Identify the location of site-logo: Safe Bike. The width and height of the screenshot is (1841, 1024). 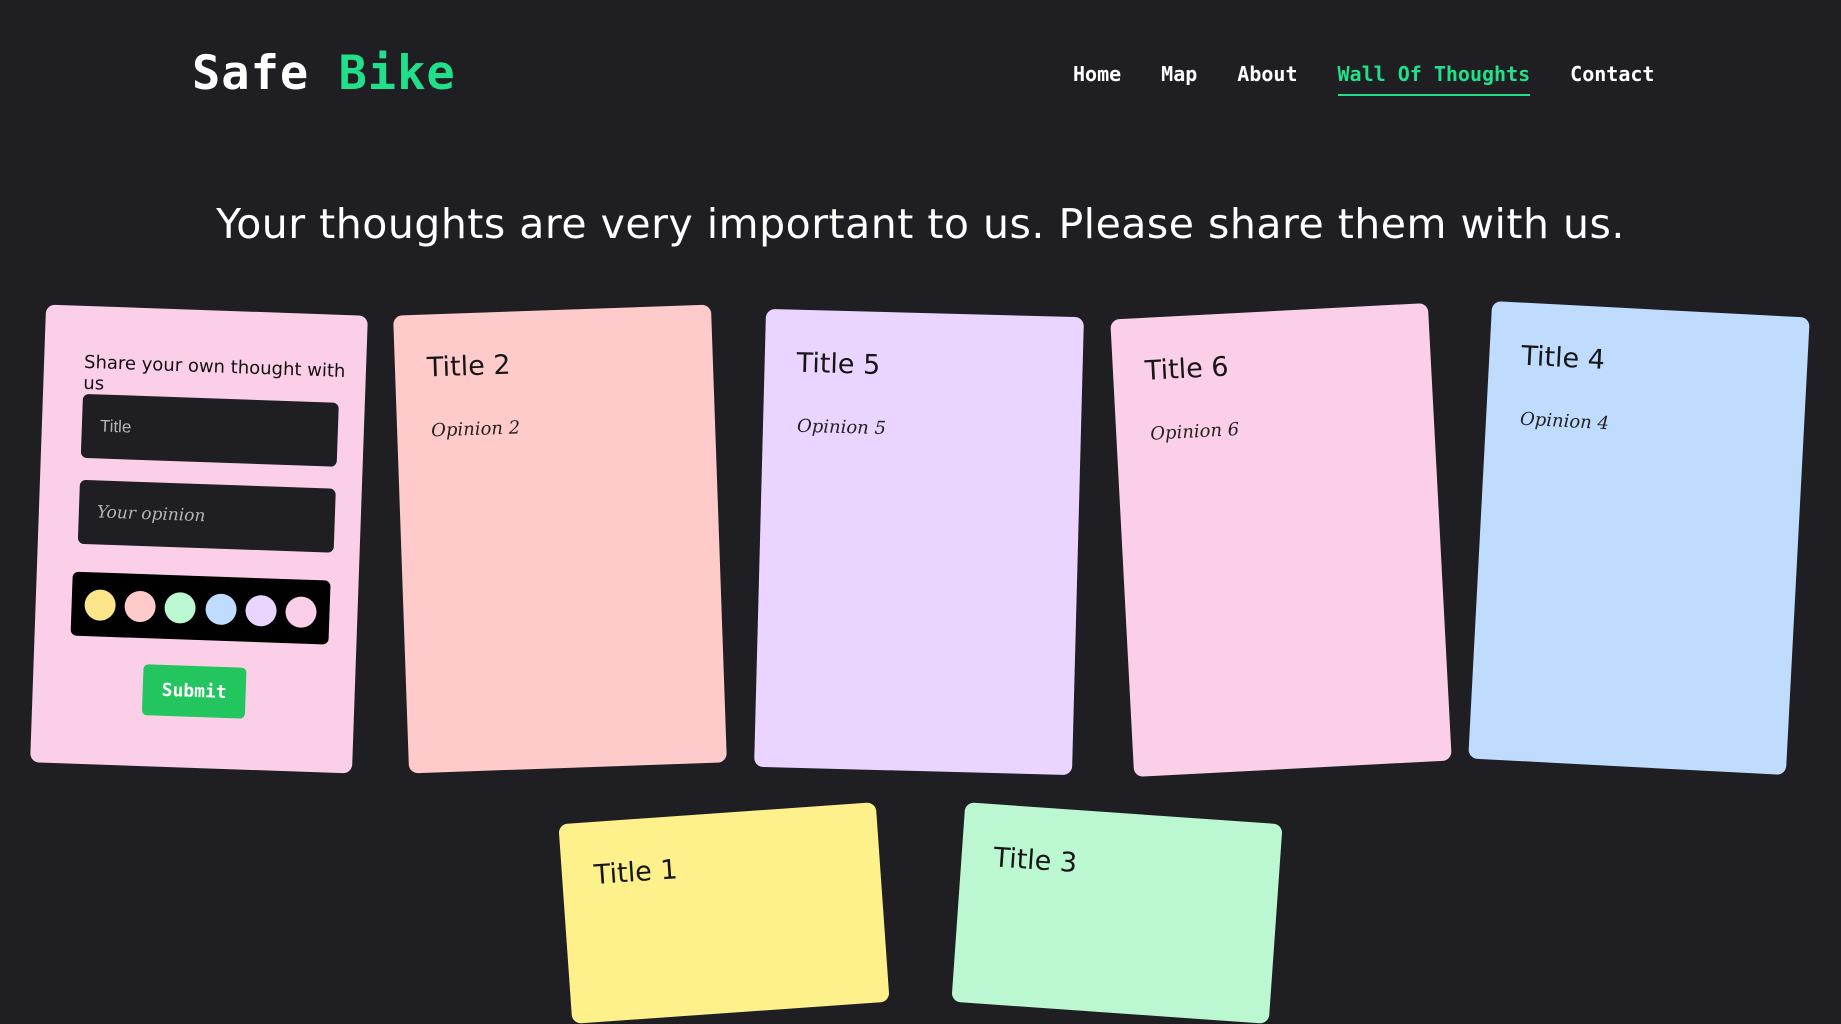
(324, 73).